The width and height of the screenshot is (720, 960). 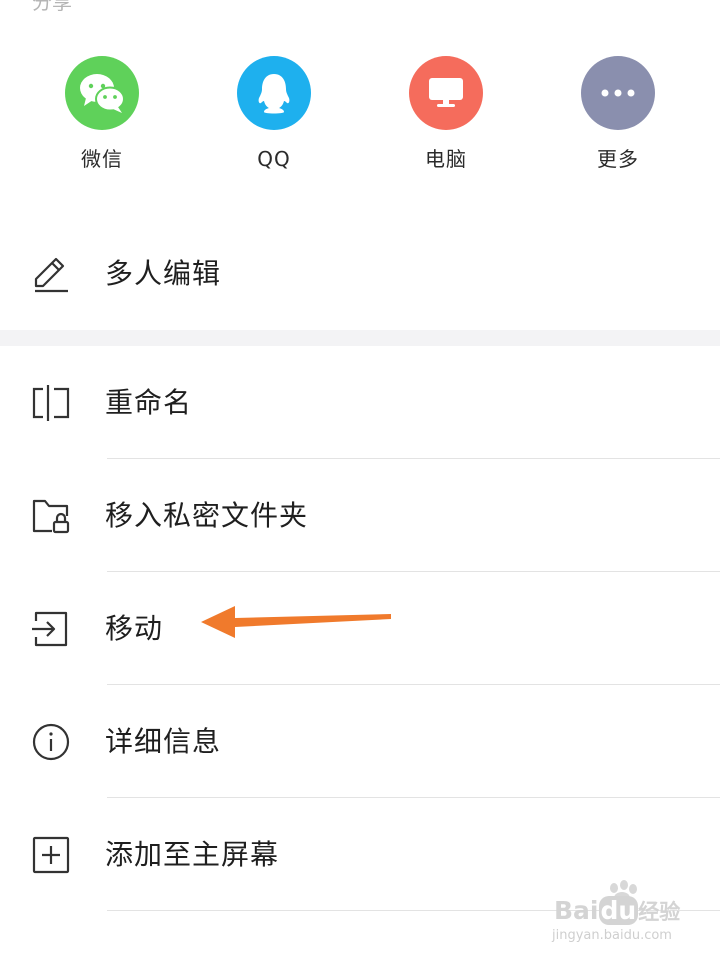 I want to click on private-folder-icon, so click(x=51, y=516).